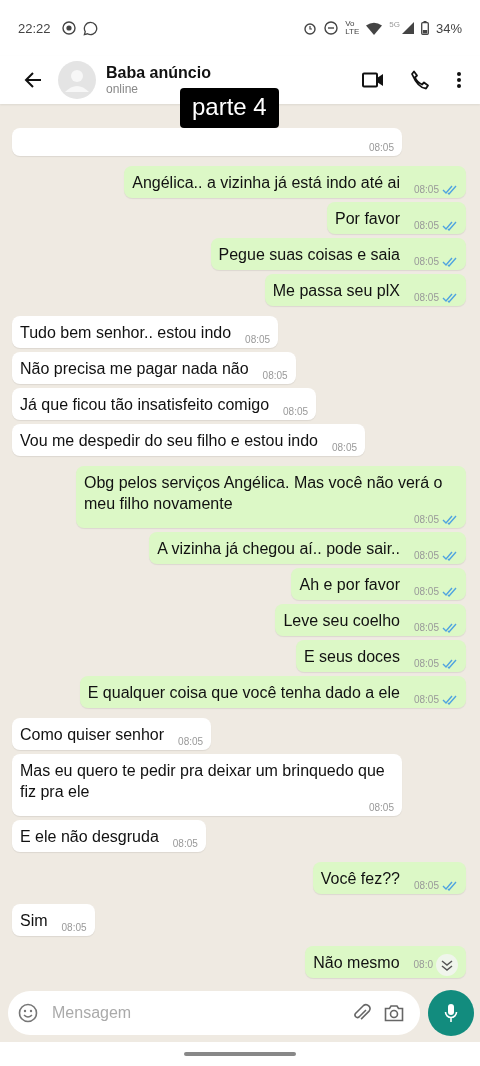 This screenshot has width=480, height=1066. What do you see at coordinates (352, 32) in the screenshot?
I see `volte-label: LTE` at bounding box center [352, 32].